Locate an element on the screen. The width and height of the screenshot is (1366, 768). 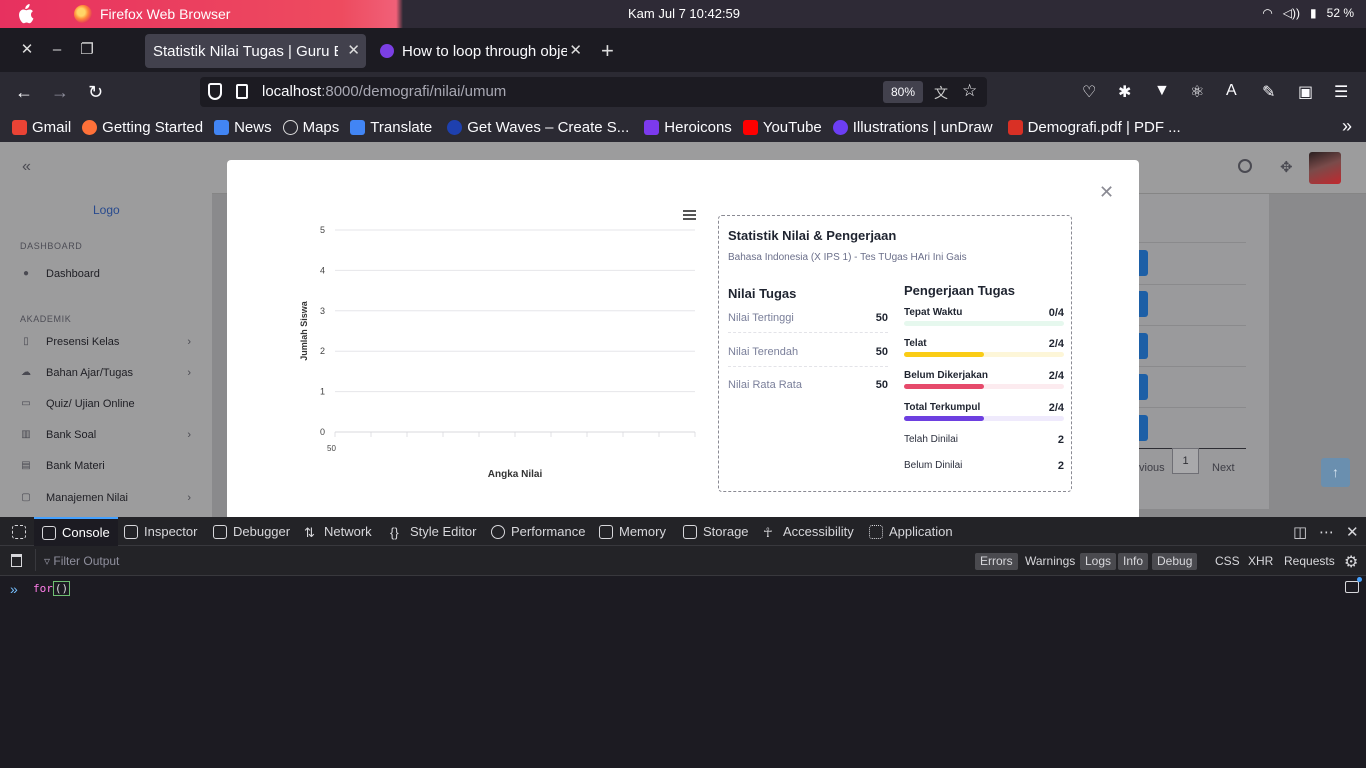
gmail-icon is located at coordinates (19, 127).